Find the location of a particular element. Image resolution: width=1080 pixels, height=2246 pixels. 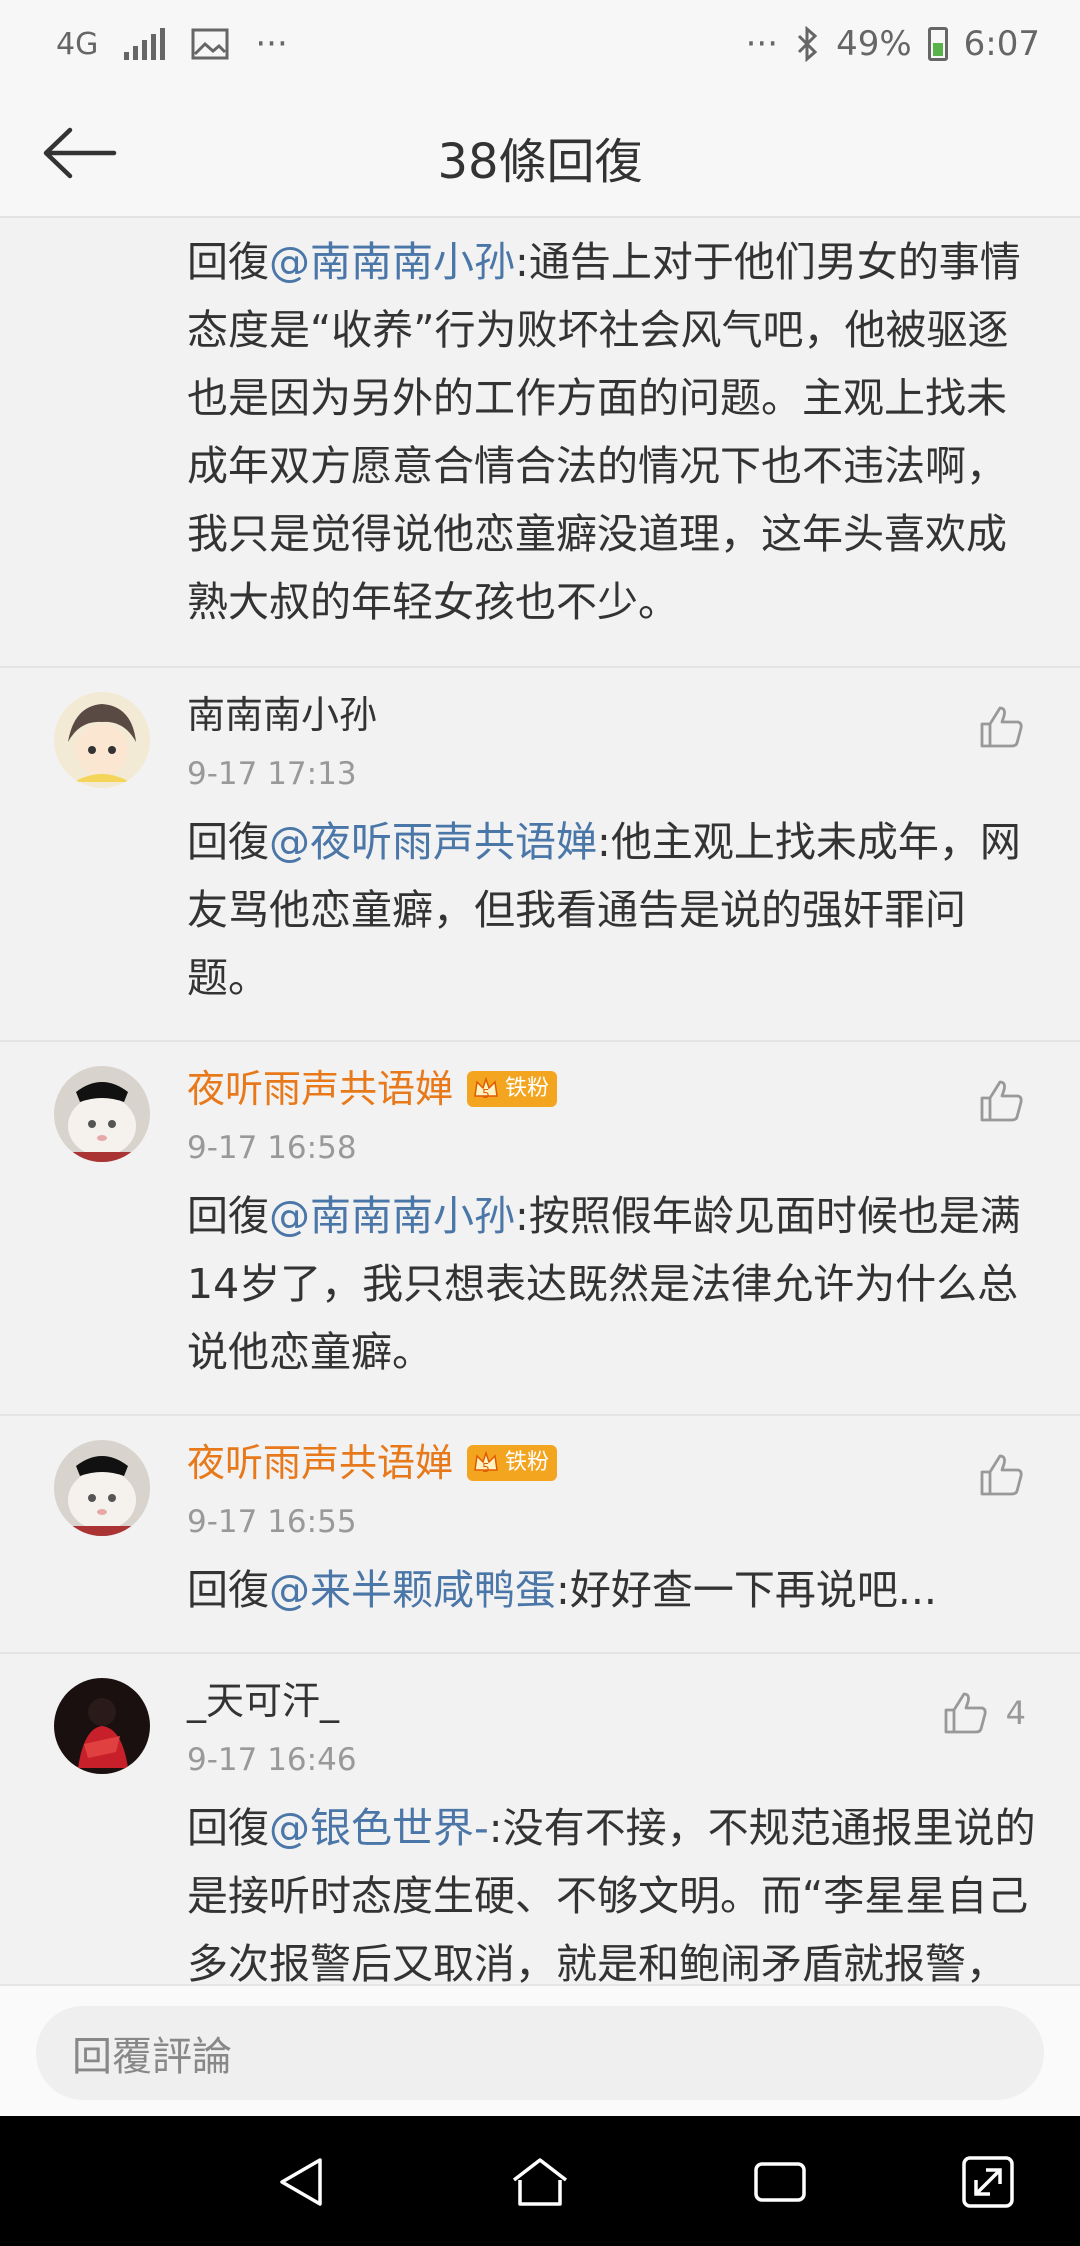

nav-home-icon is located at coordinates (540, 2182).